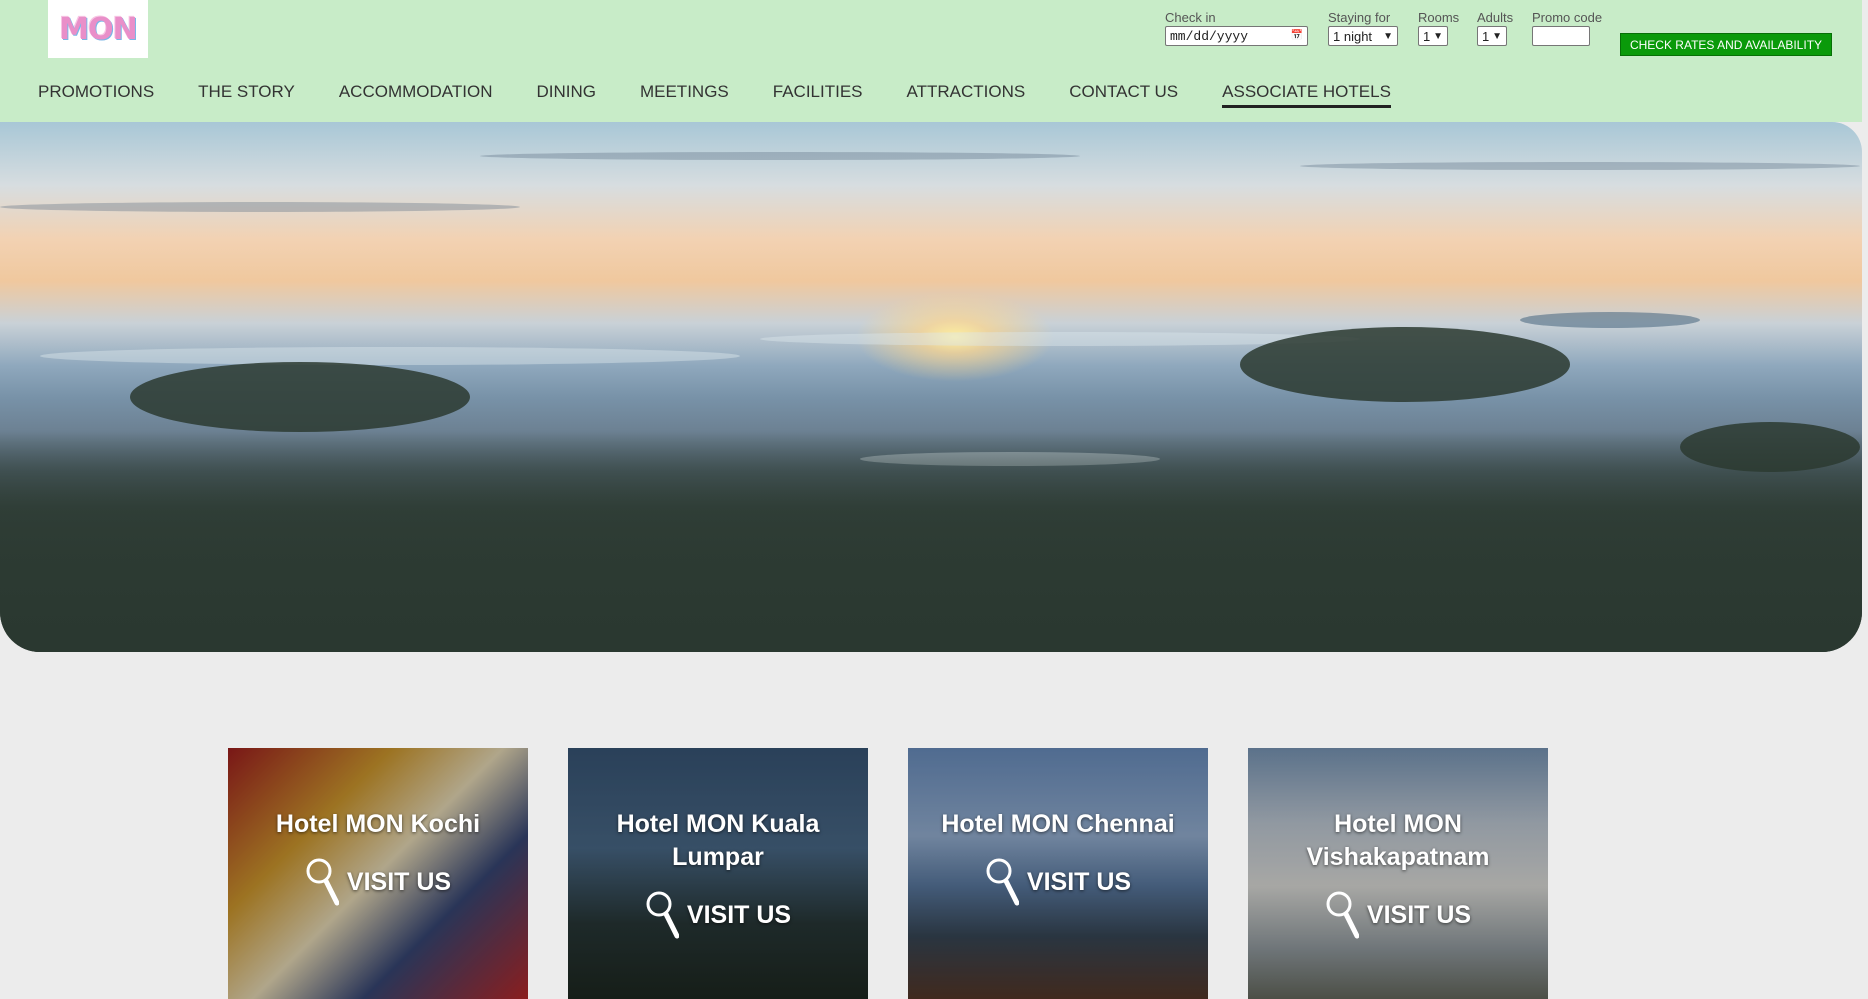  I want to click on rooms-select: 1 ▼, so click(1433, 36).